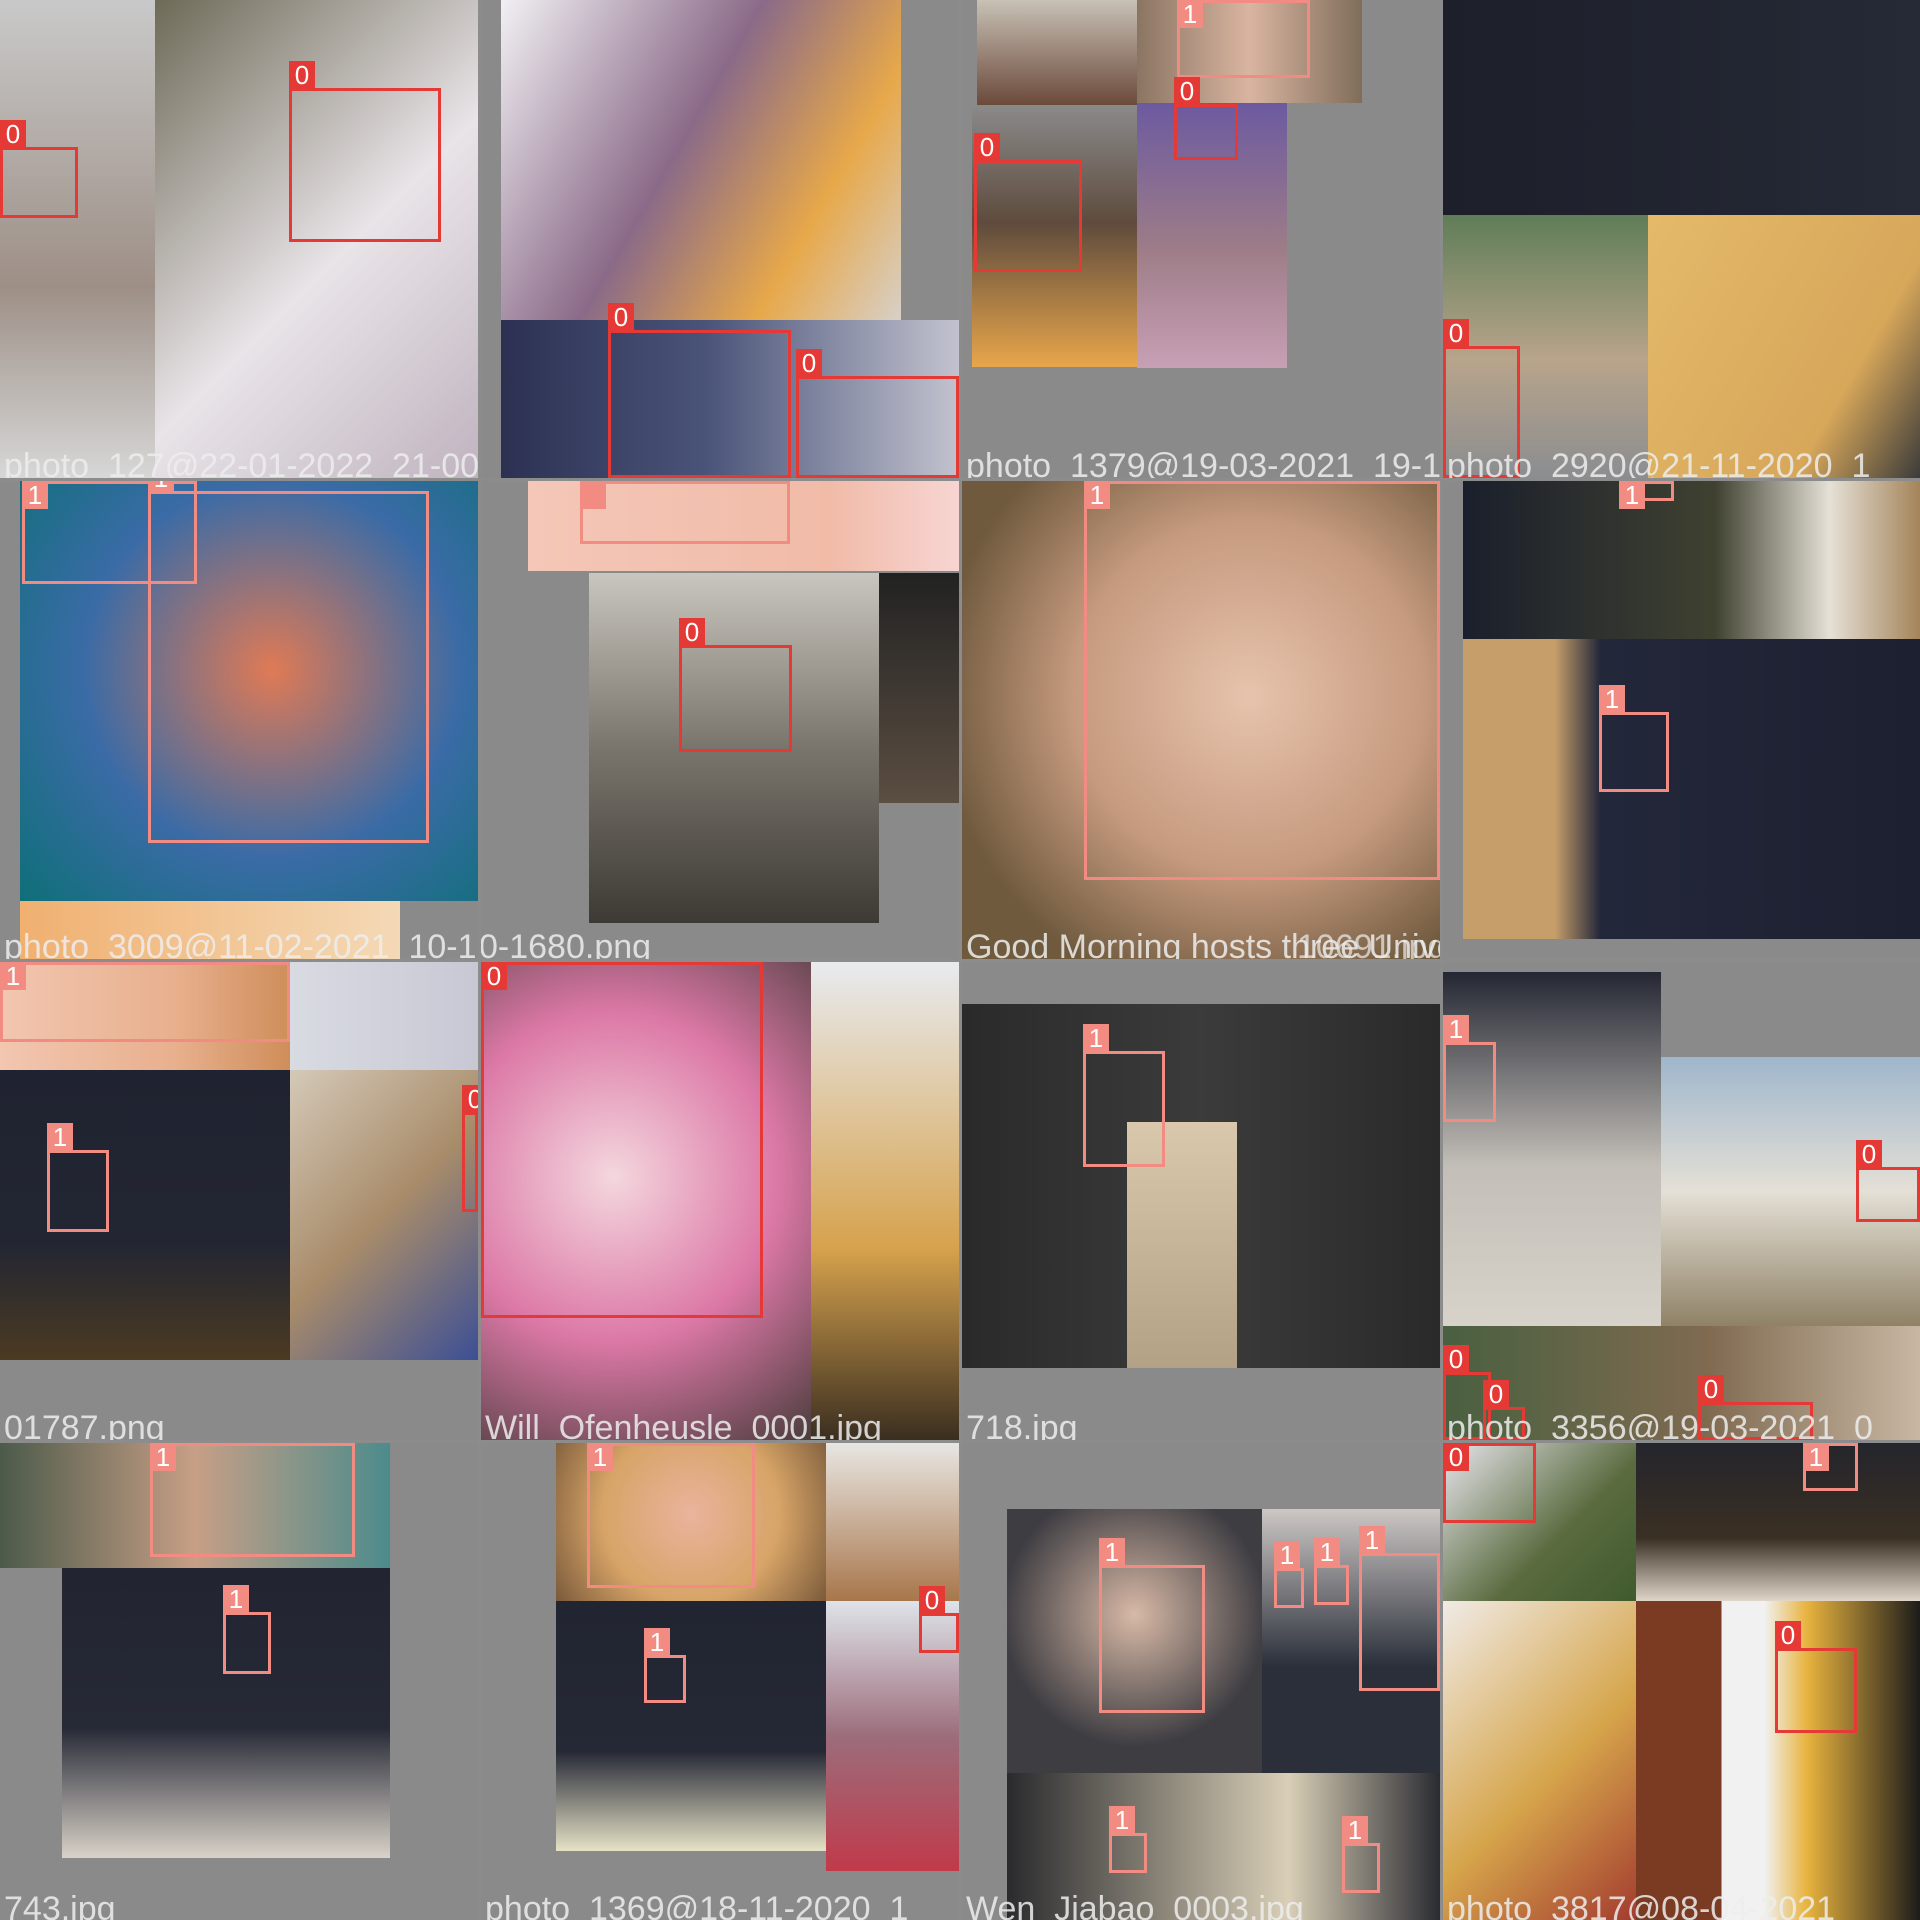 This screenshot has height=1920, width=1920. Describe the element at coordinates (84, 1424) in the screenshot. I see `image-filename: 01787.png` at that location.